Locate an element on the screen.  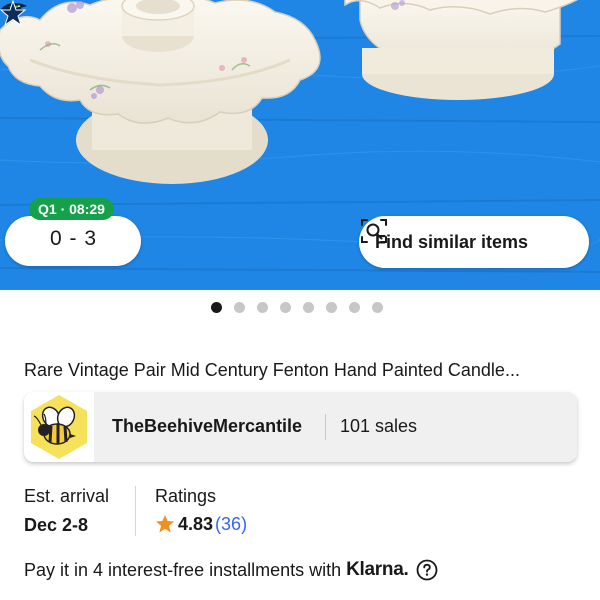
cowboys-star-icon is located at coordinates (13, 13).